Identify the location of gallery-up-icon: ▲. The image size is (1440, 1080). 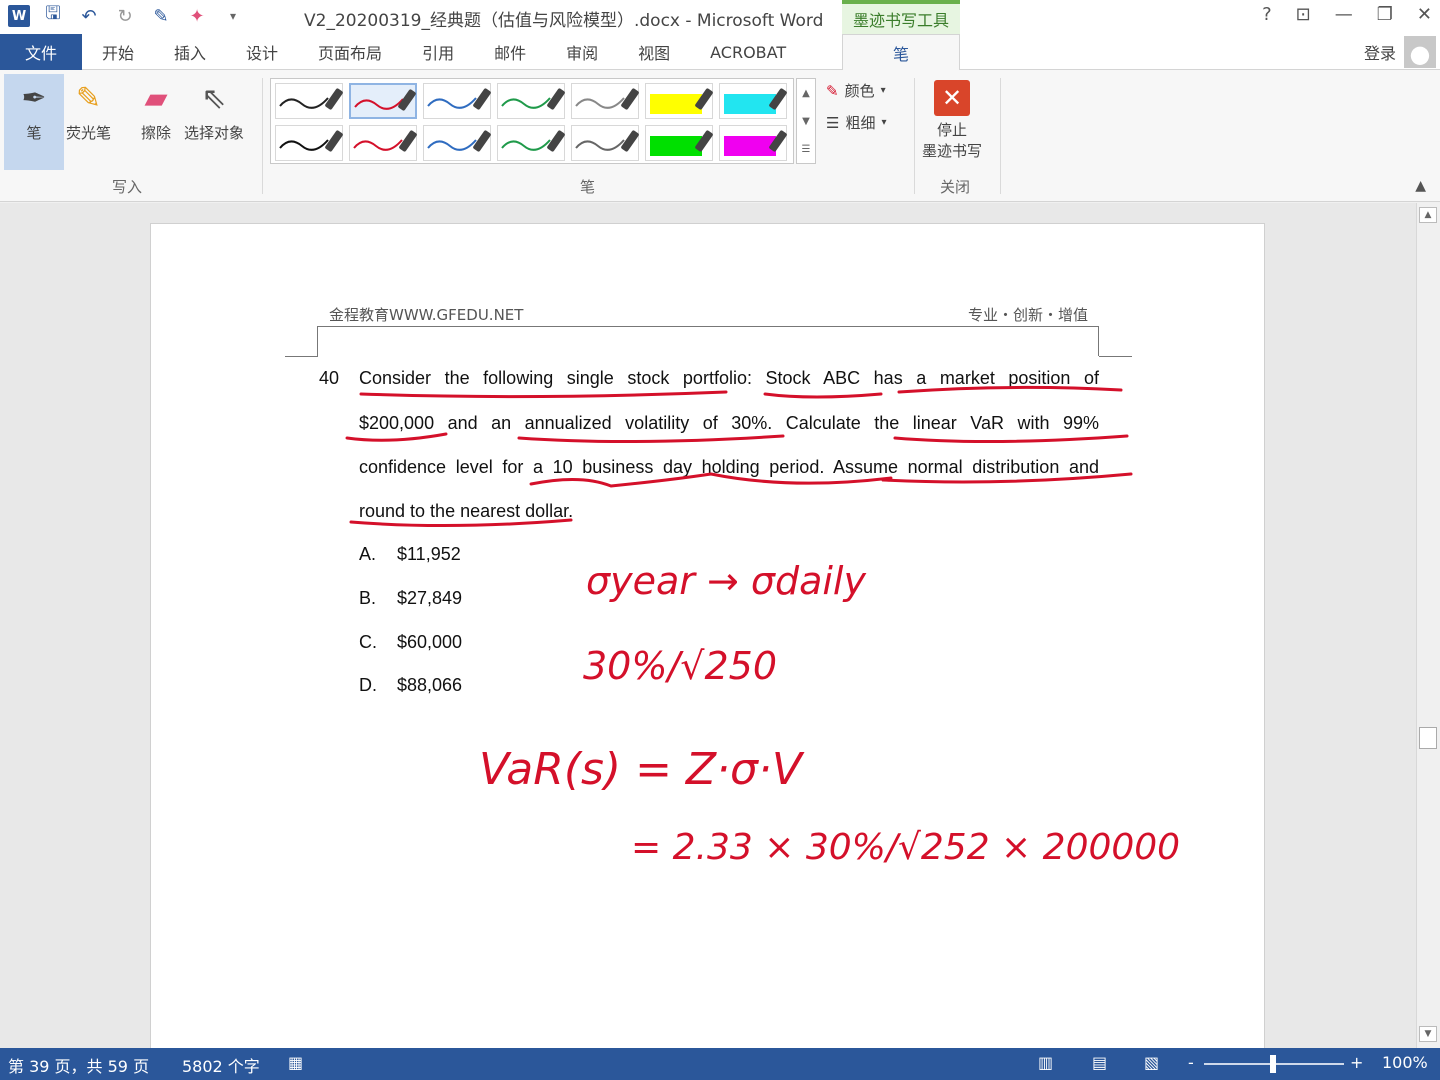
(806, 93).